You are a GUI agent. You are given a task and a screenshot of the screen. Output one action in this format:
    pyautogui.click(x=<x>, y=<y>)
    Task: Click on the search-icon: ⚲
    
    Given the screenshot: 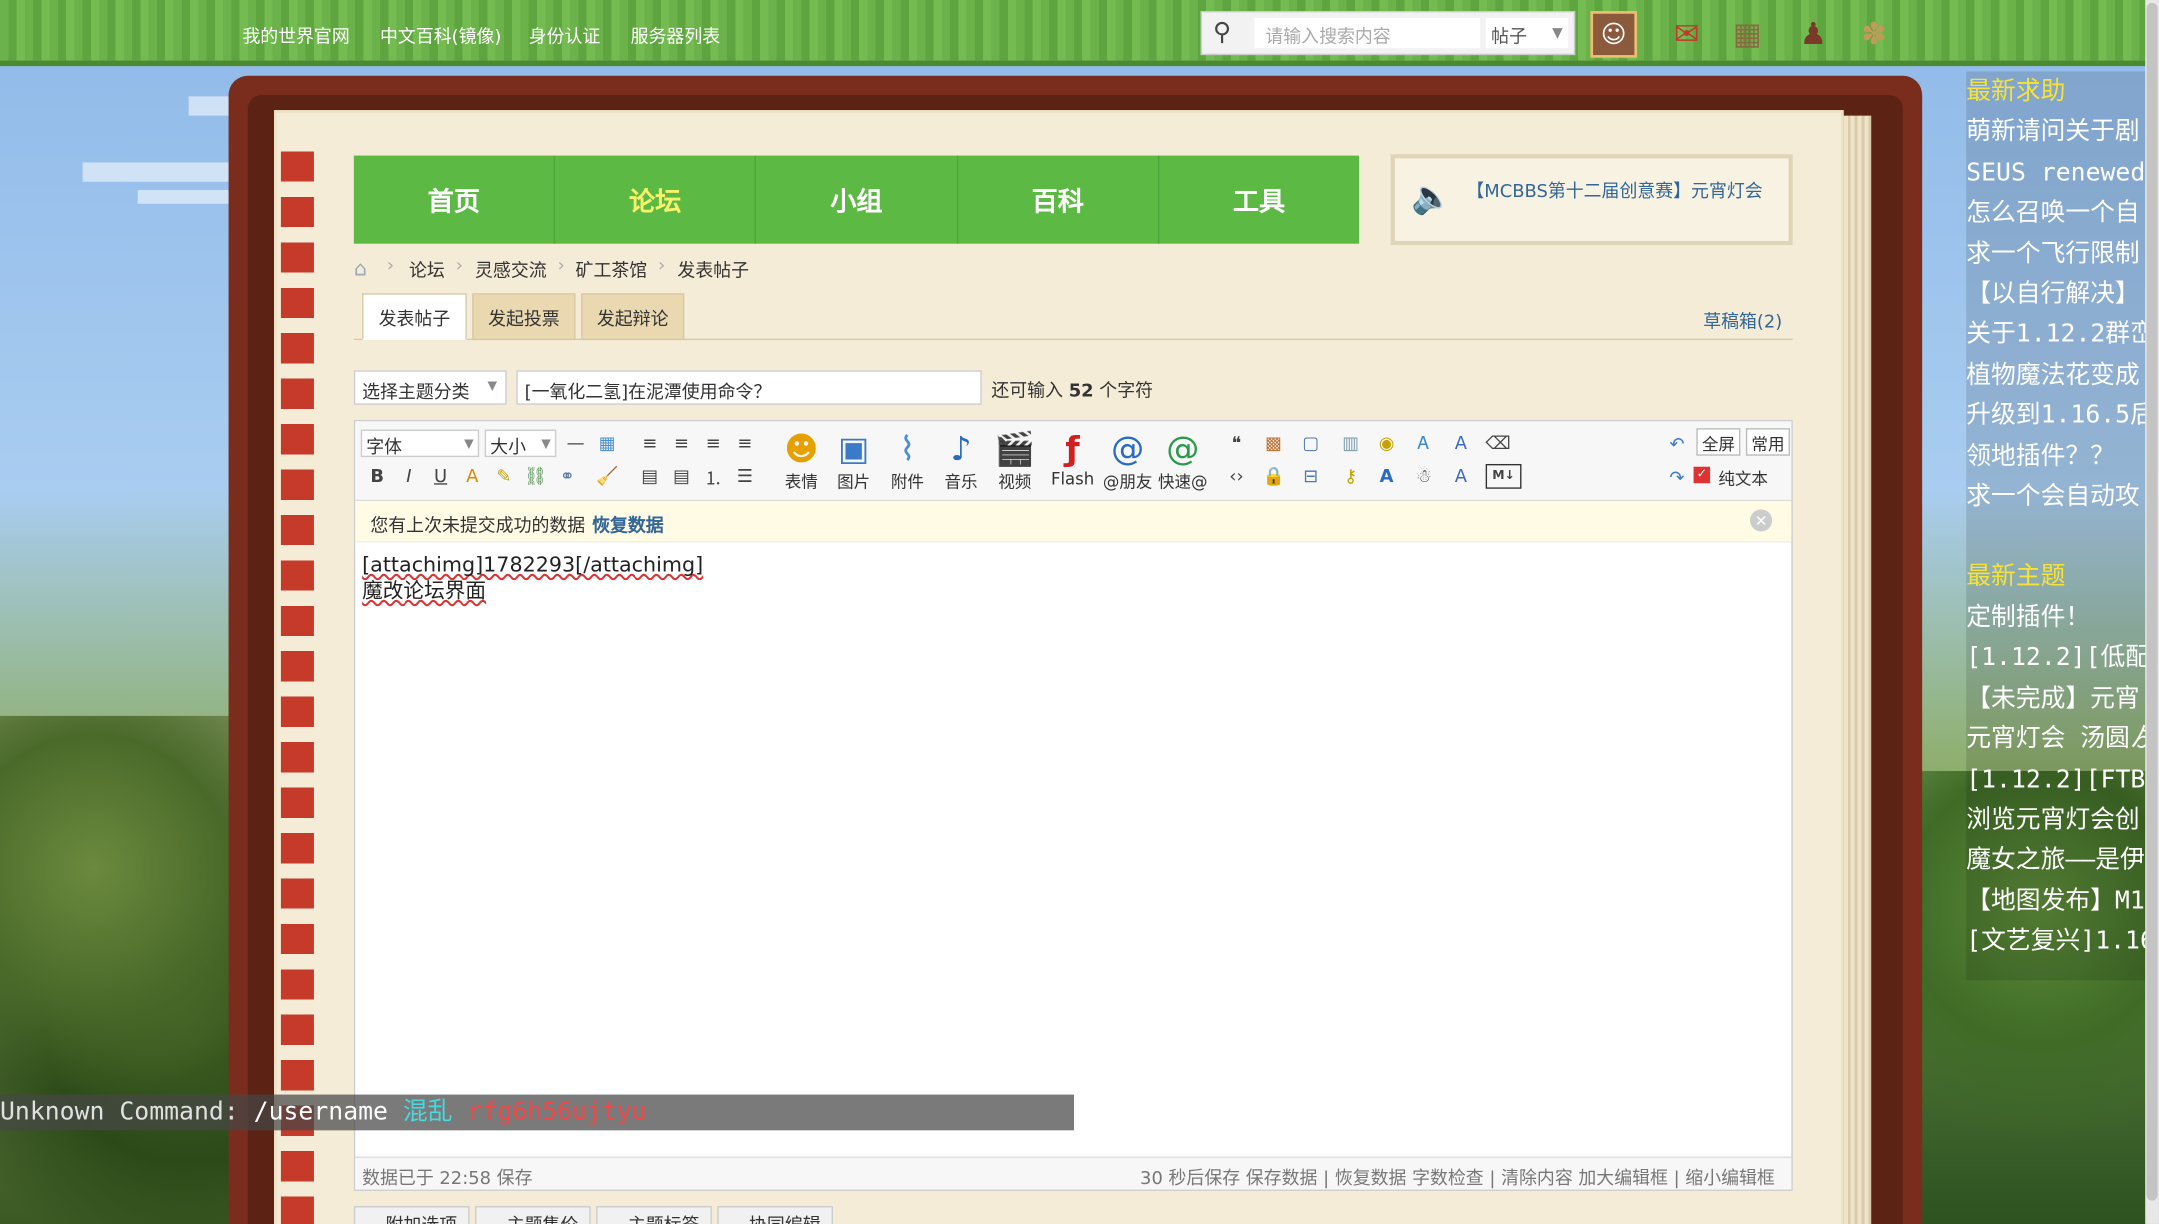 What is the action you would take?
    pyautogui.click(x=1222, y=32)
    